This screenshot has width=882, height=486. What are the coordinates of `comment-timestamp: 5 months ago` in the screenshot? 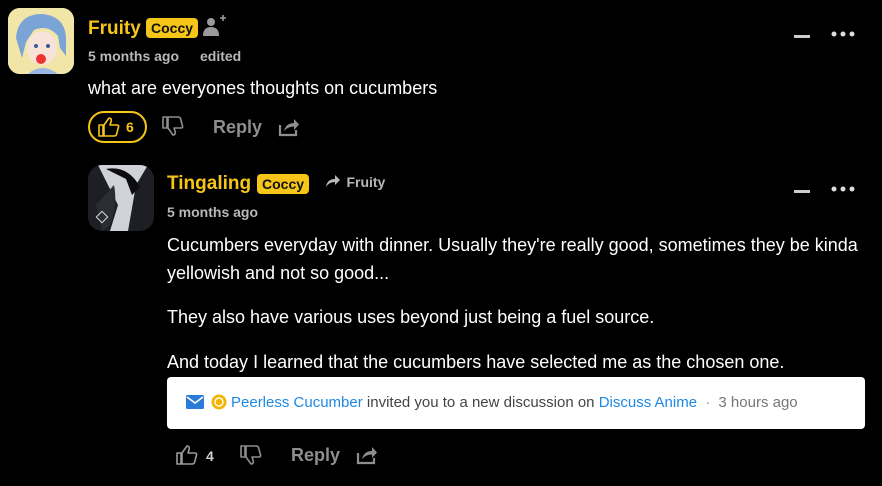 It's located at (134, 56).